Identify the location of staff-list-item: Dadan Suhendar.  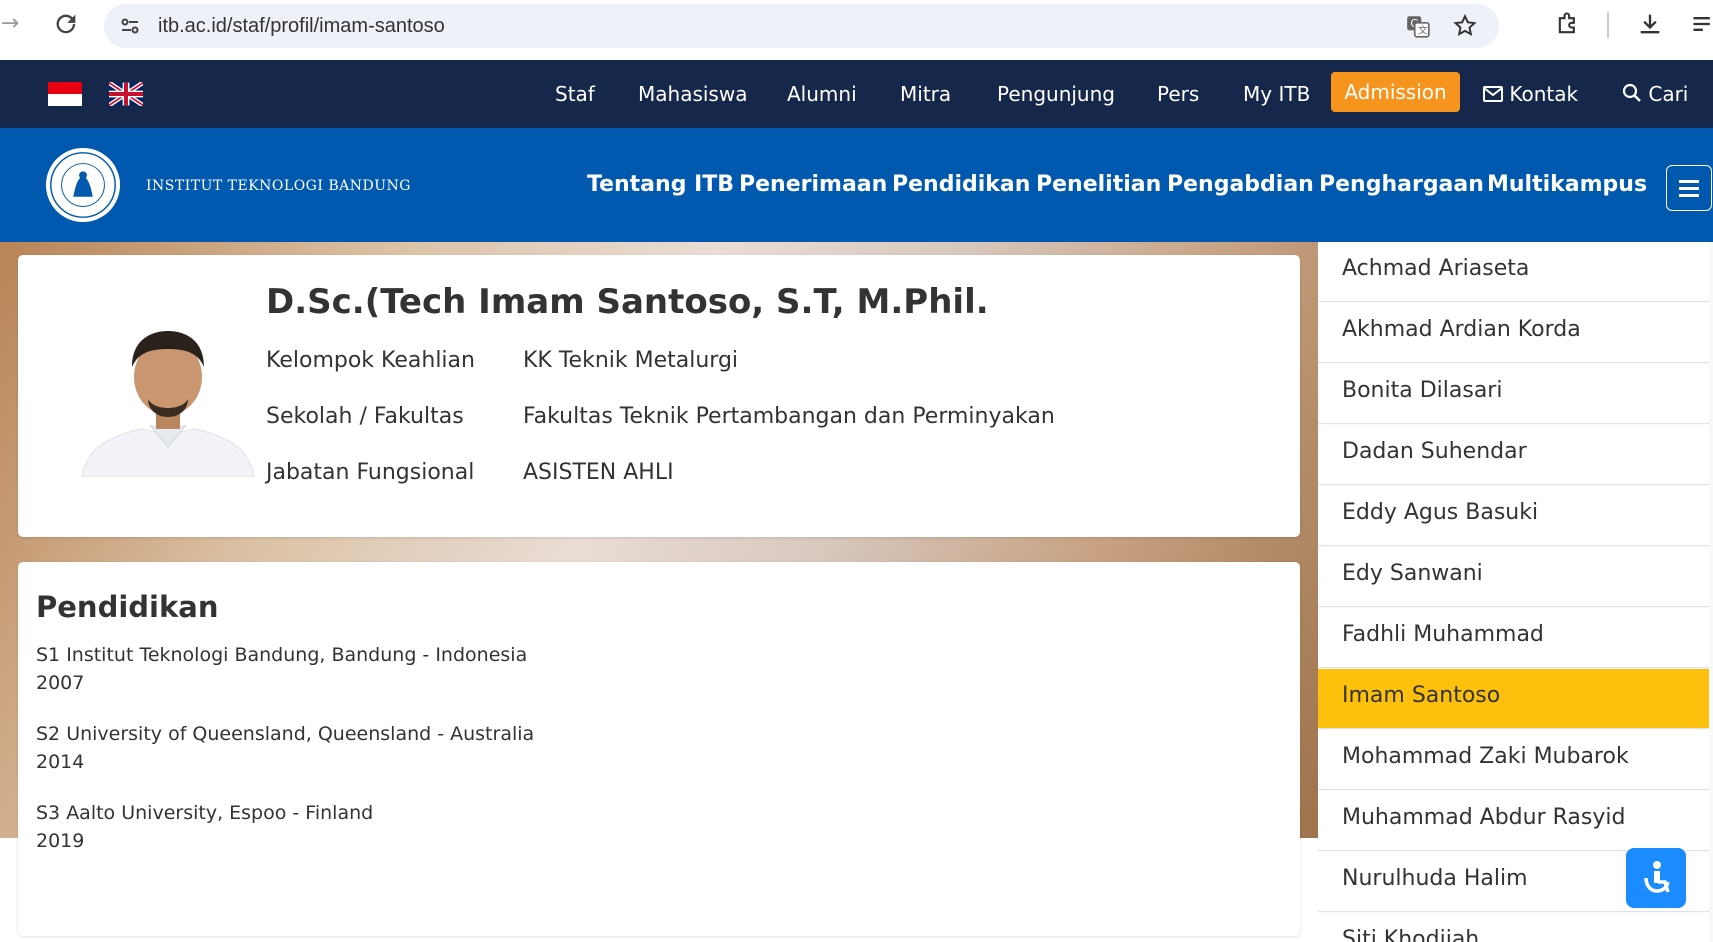
(1513, 455).